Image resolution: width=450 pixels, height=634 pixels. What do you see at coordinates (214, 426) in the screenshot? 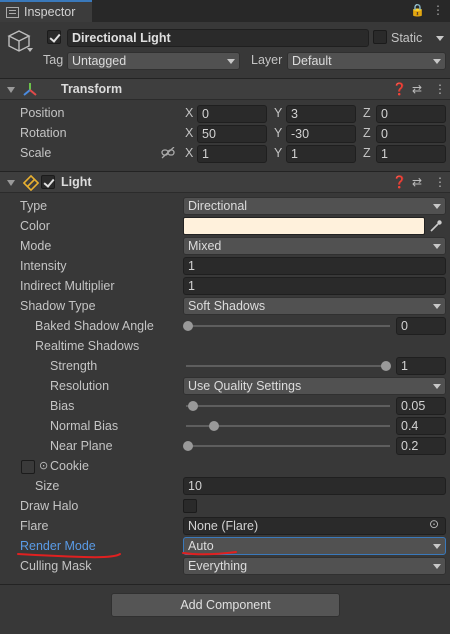
I see `normal-bias-slider-thumb` at bounding box center [214, 426].